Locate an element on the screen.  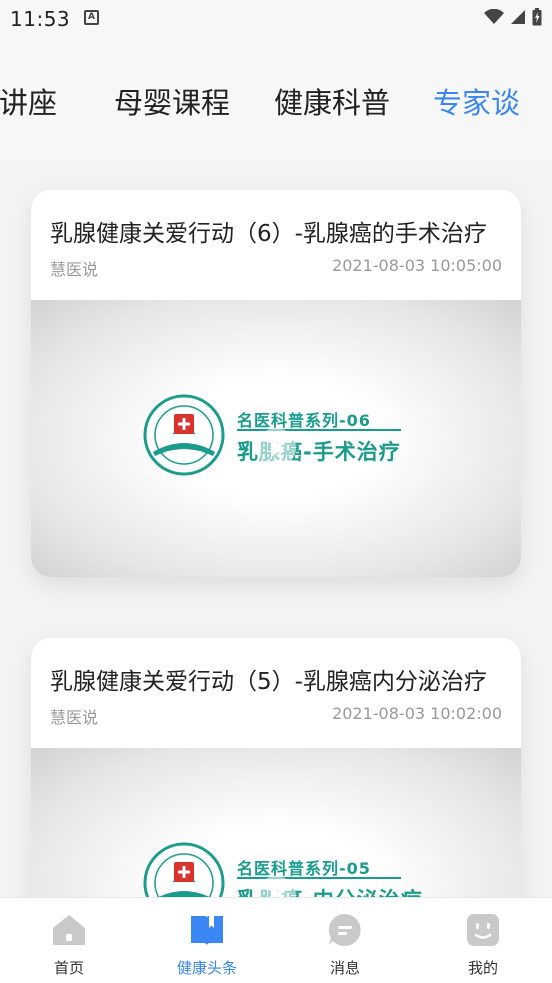
nav-home: 首页 is located at coordinates (69, 940).